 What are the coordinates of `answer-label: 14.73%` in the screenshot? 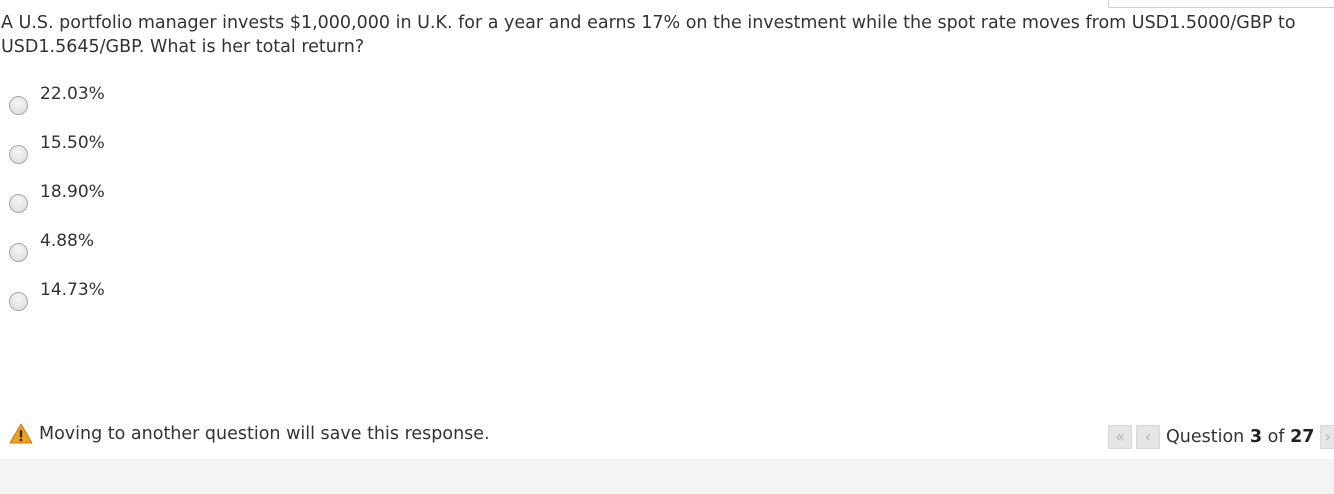 It's located at (72, 290).